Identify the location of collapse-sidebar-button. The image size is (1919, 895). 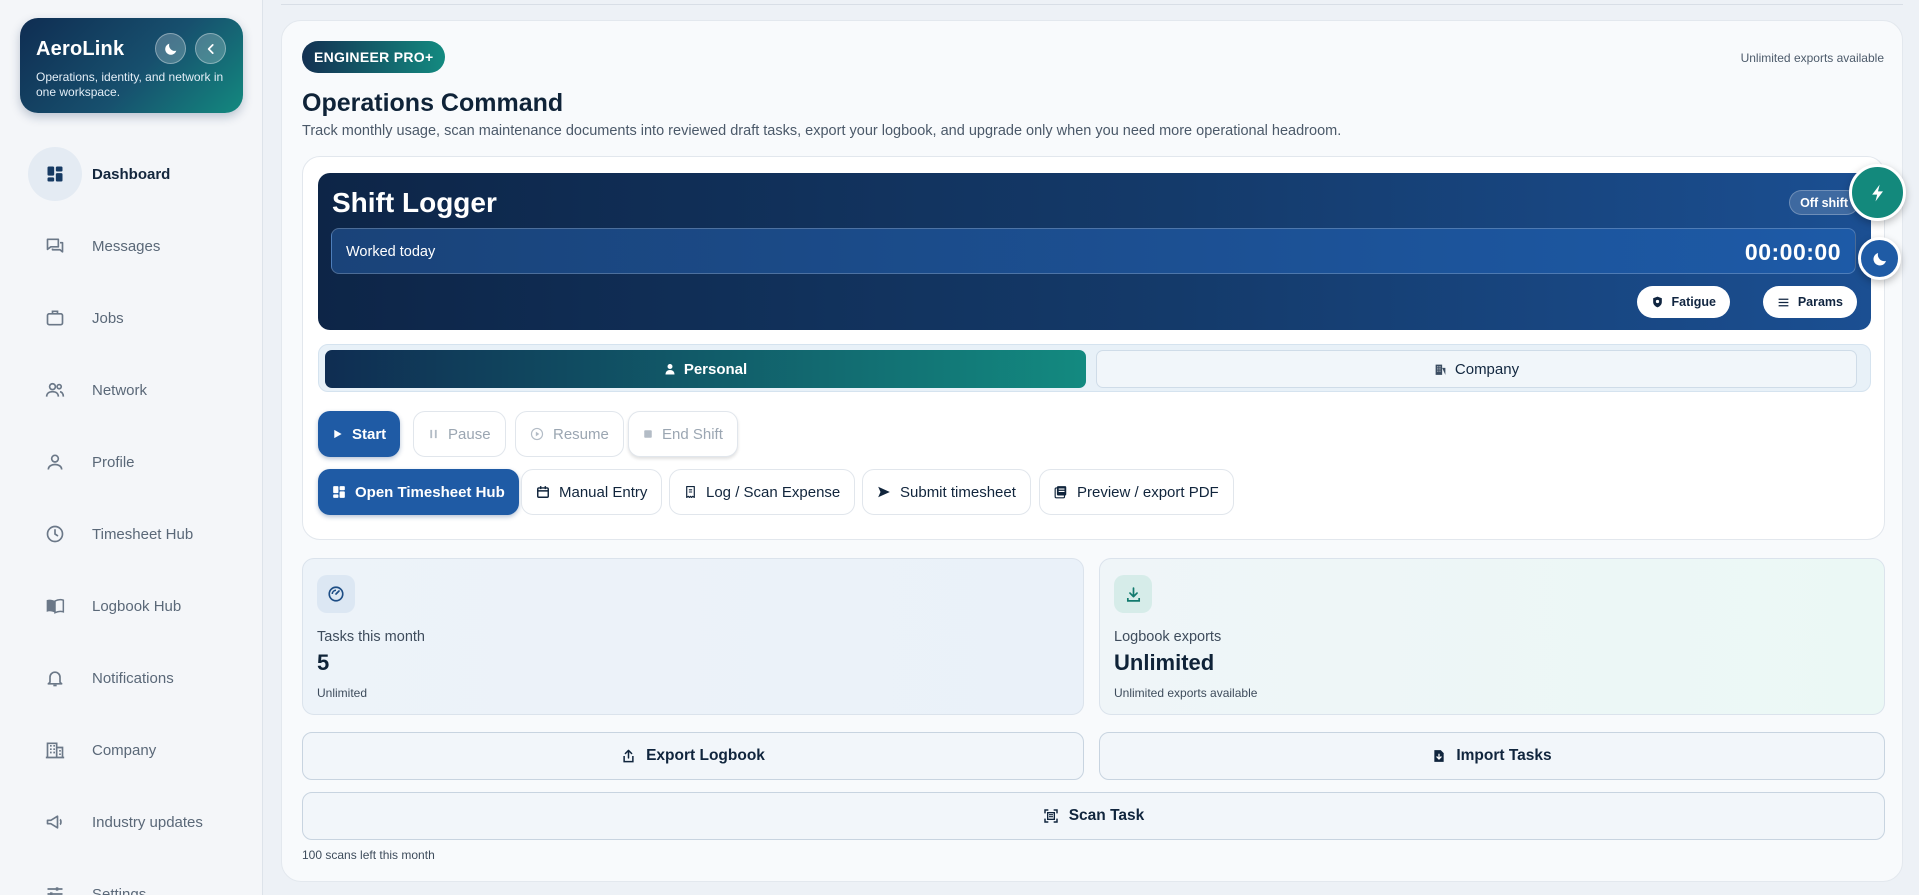
(210, 48).